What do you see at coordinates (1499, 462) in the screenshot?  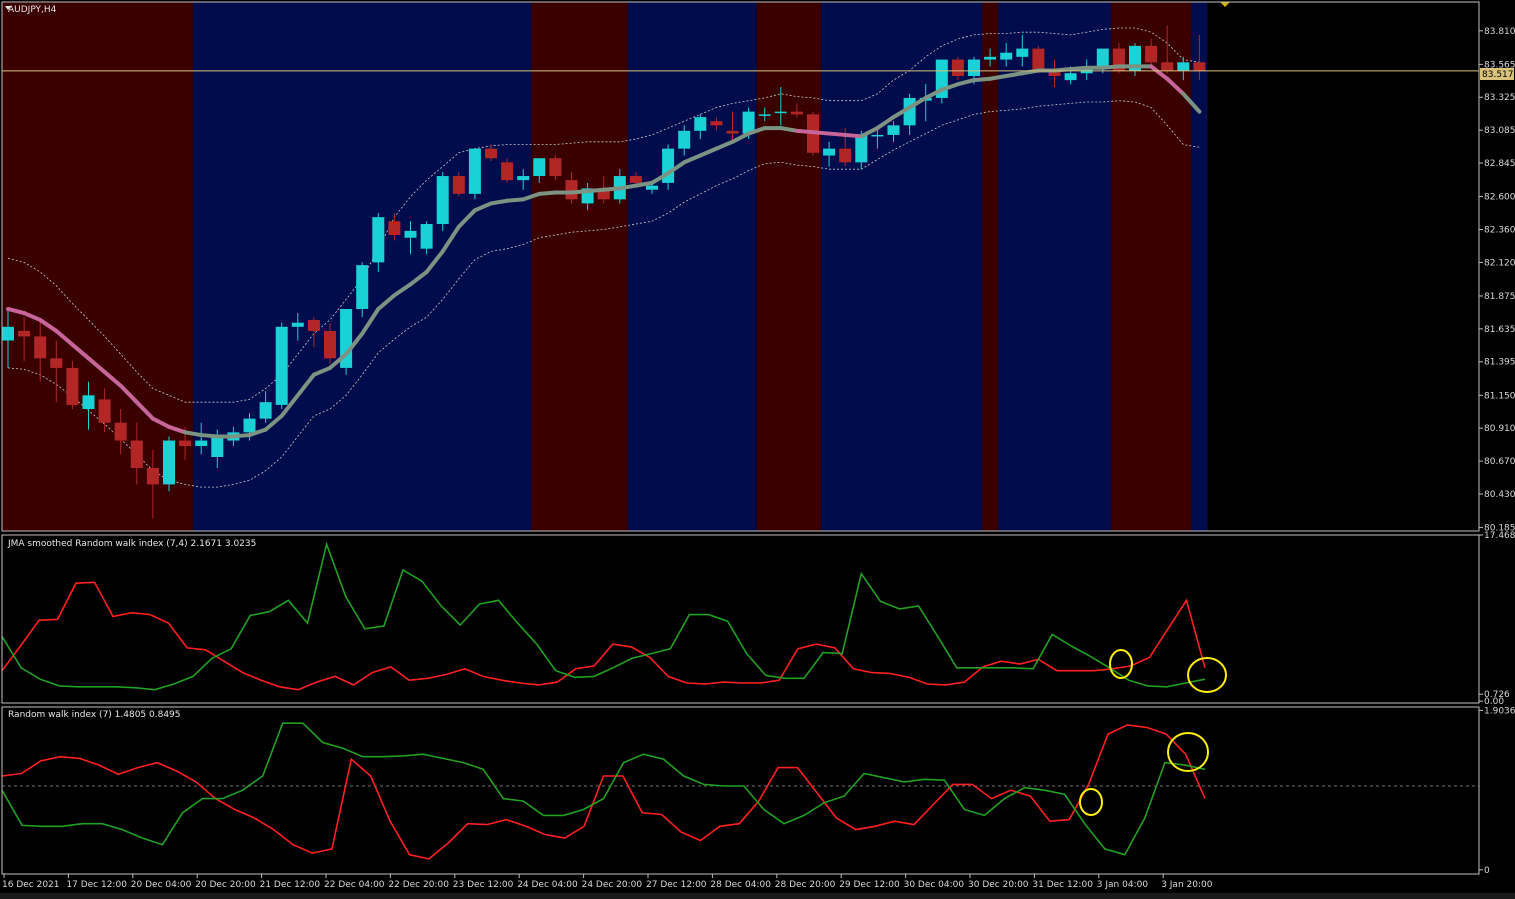 I see `y-tick-label: 80.670` at bounding box center [1499, 462].